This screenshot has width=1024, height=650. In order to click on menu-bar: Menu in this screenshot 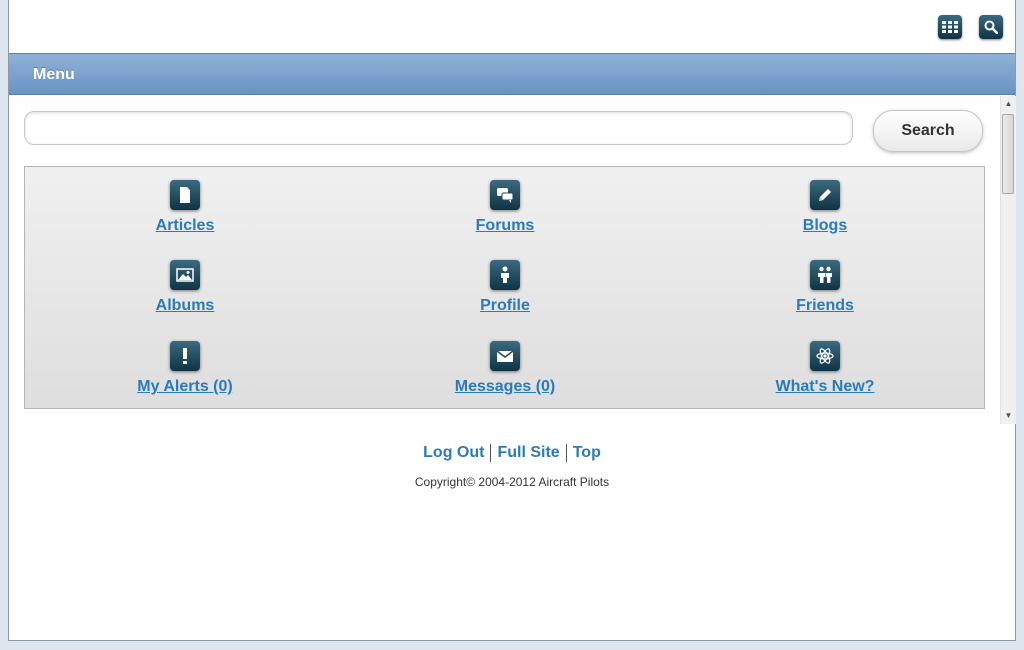, I will do `click(512, 74)`.